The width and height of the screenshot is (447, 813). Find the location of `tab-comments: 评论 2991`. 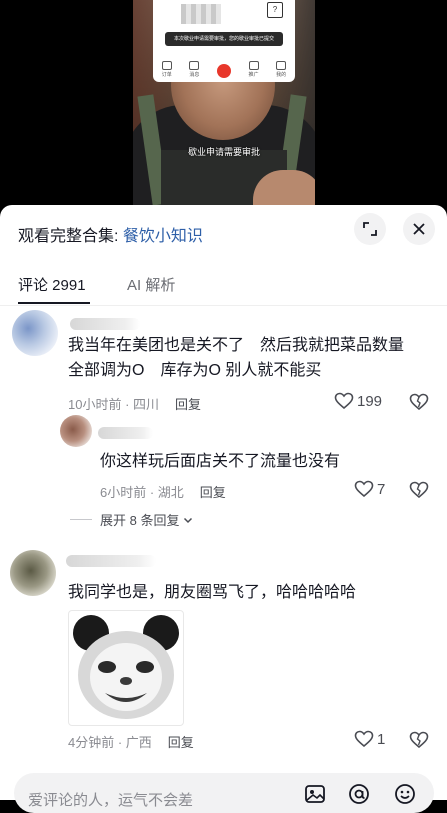

tab-comments: 评论 2991 is located at coordinates (54, 289).